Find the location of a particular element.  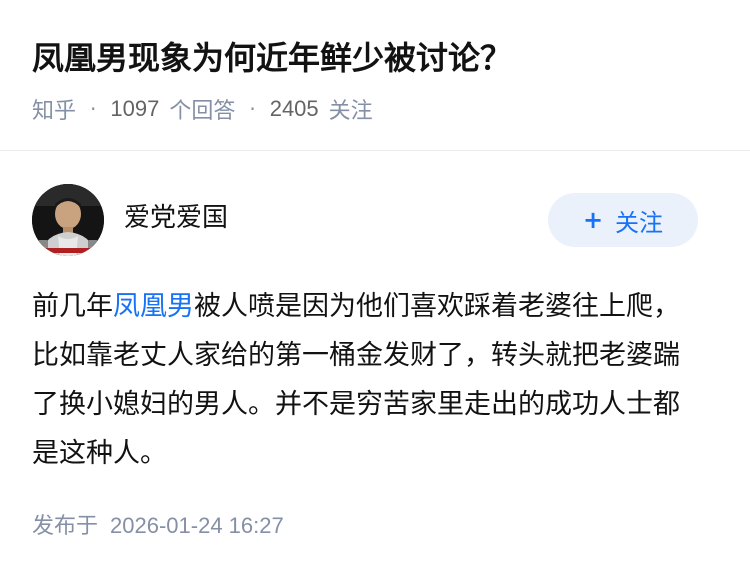

question-title: 凤凰男现象为何近年鲜少被讨论？ is located at coordinates (272, 58).